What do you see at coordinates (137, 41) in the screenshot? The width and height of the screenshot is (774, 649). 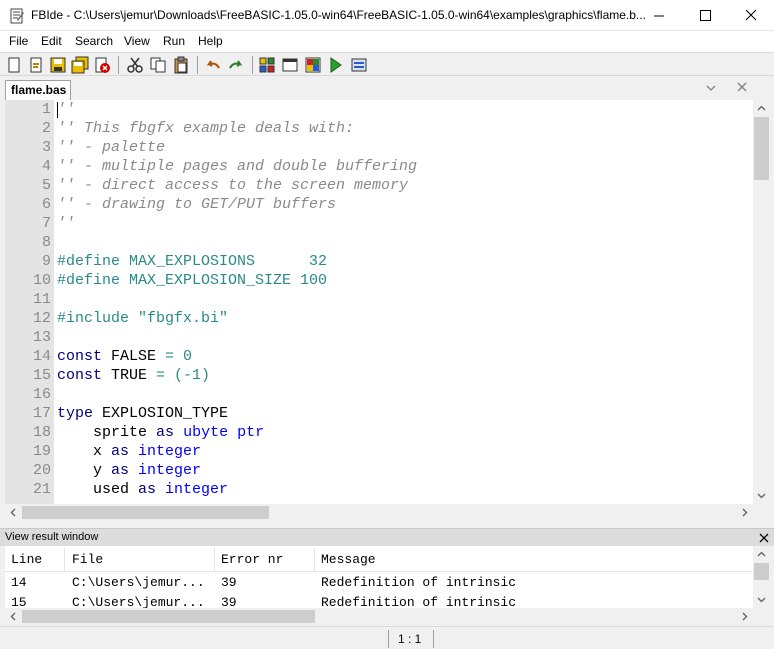 I see `menu-view: View` at bounding box center [137, 41].